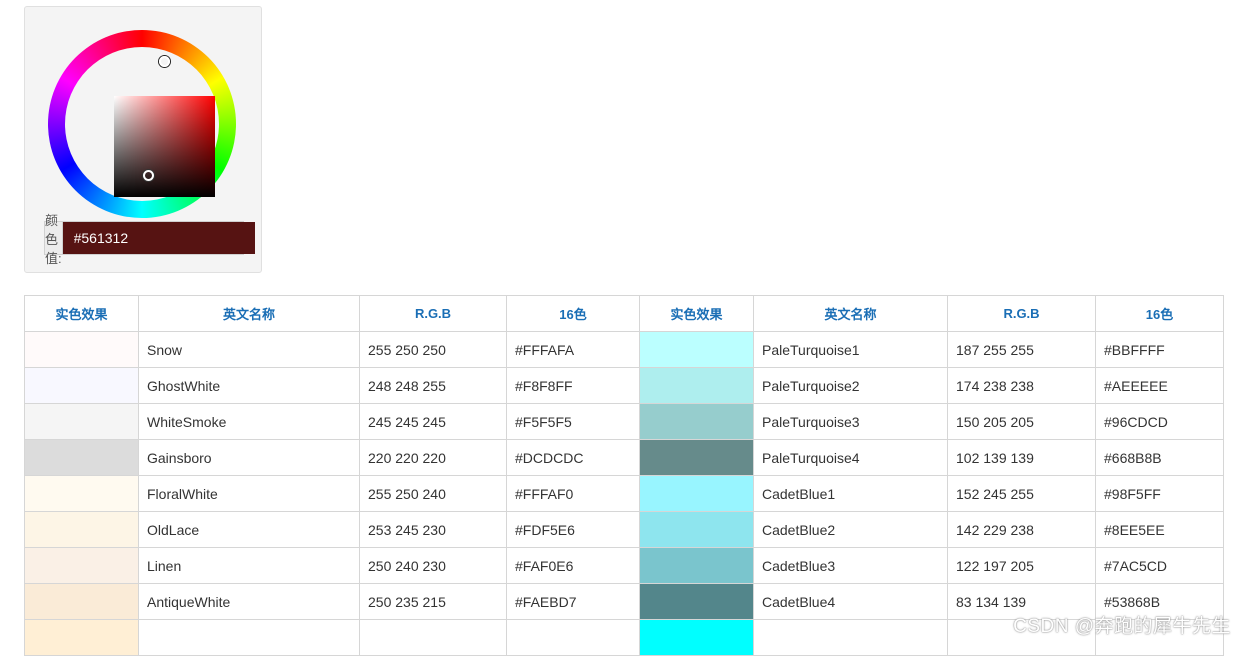  What do you see at coordinates (1021, 349) in the screenshot?
I see `rgb-value-cell: 187 255 255` at bounding box center [1021, 349].